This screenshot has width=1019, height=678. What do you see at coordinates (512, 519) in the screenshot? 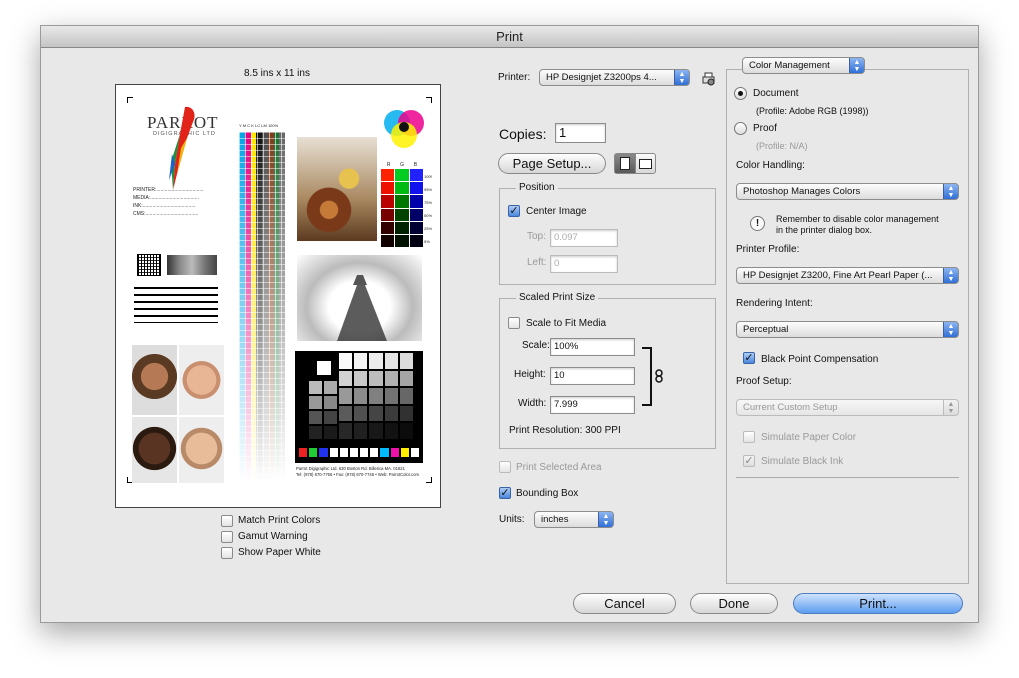
I see `units-label: Units:` at bounding box center [512, 519].